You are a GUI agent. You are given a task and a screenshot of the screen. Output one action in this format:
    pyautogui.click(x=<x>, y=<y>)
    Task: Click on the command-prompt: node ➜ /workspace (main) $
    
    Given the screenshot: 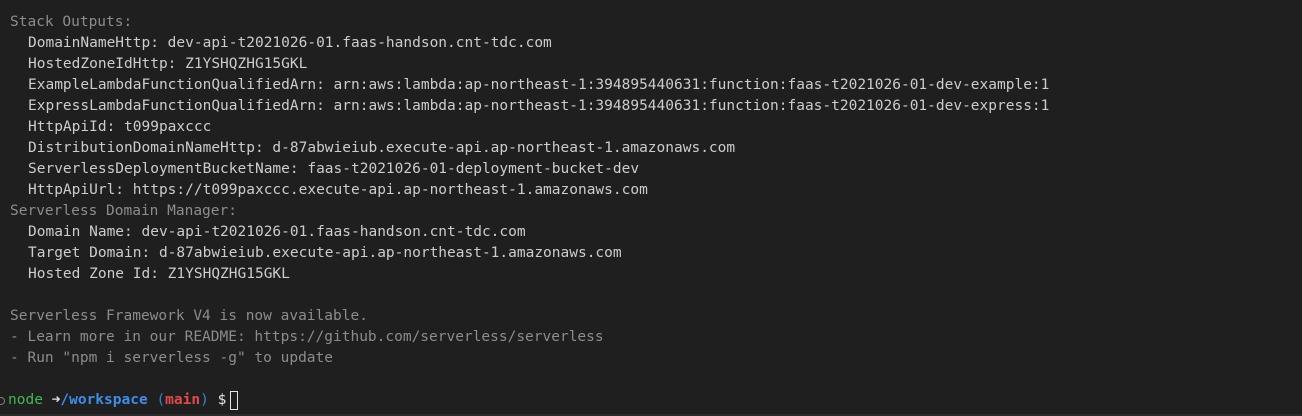 What is the action you would take?
    pyautogui.click(x=119, y=400)
    